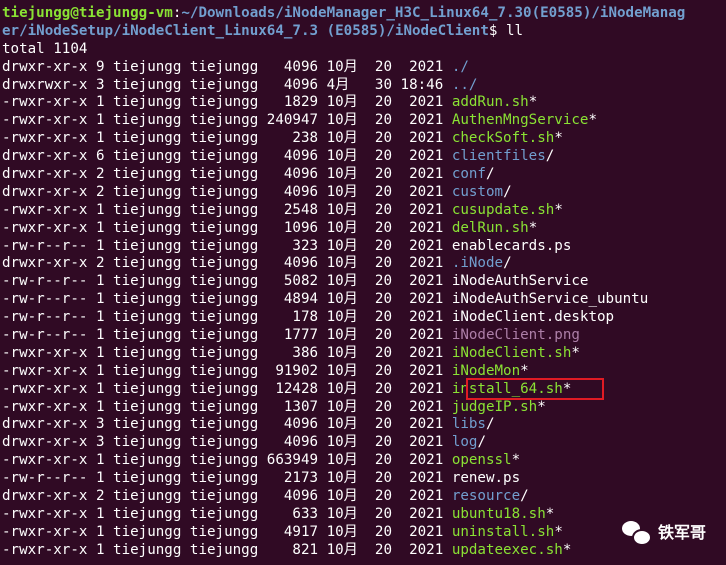  What do you see at coordinates (520, 281) in the screenshot?
I see `file-name: iNodeAuthService` at bounding box center [520, 281].